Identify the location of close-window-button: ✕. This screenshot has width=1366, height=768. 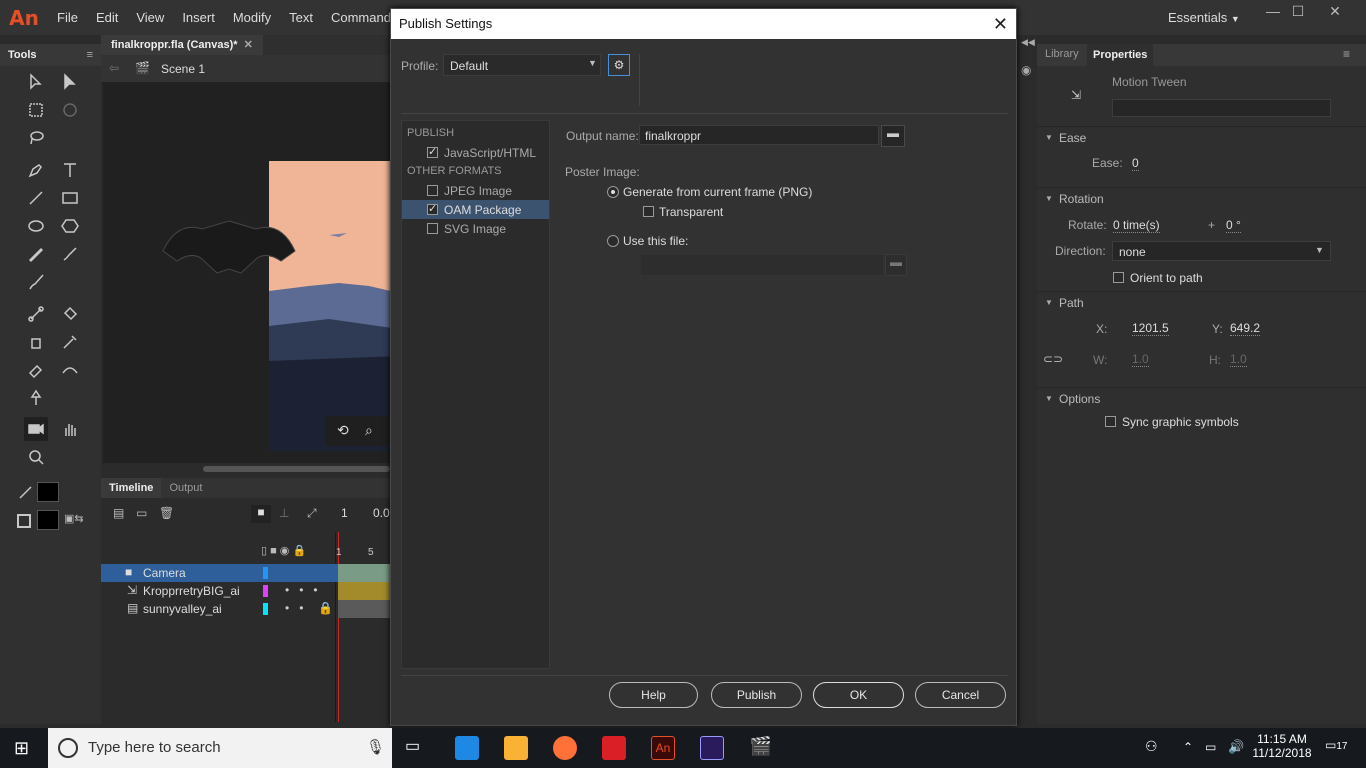
(1335, 12).